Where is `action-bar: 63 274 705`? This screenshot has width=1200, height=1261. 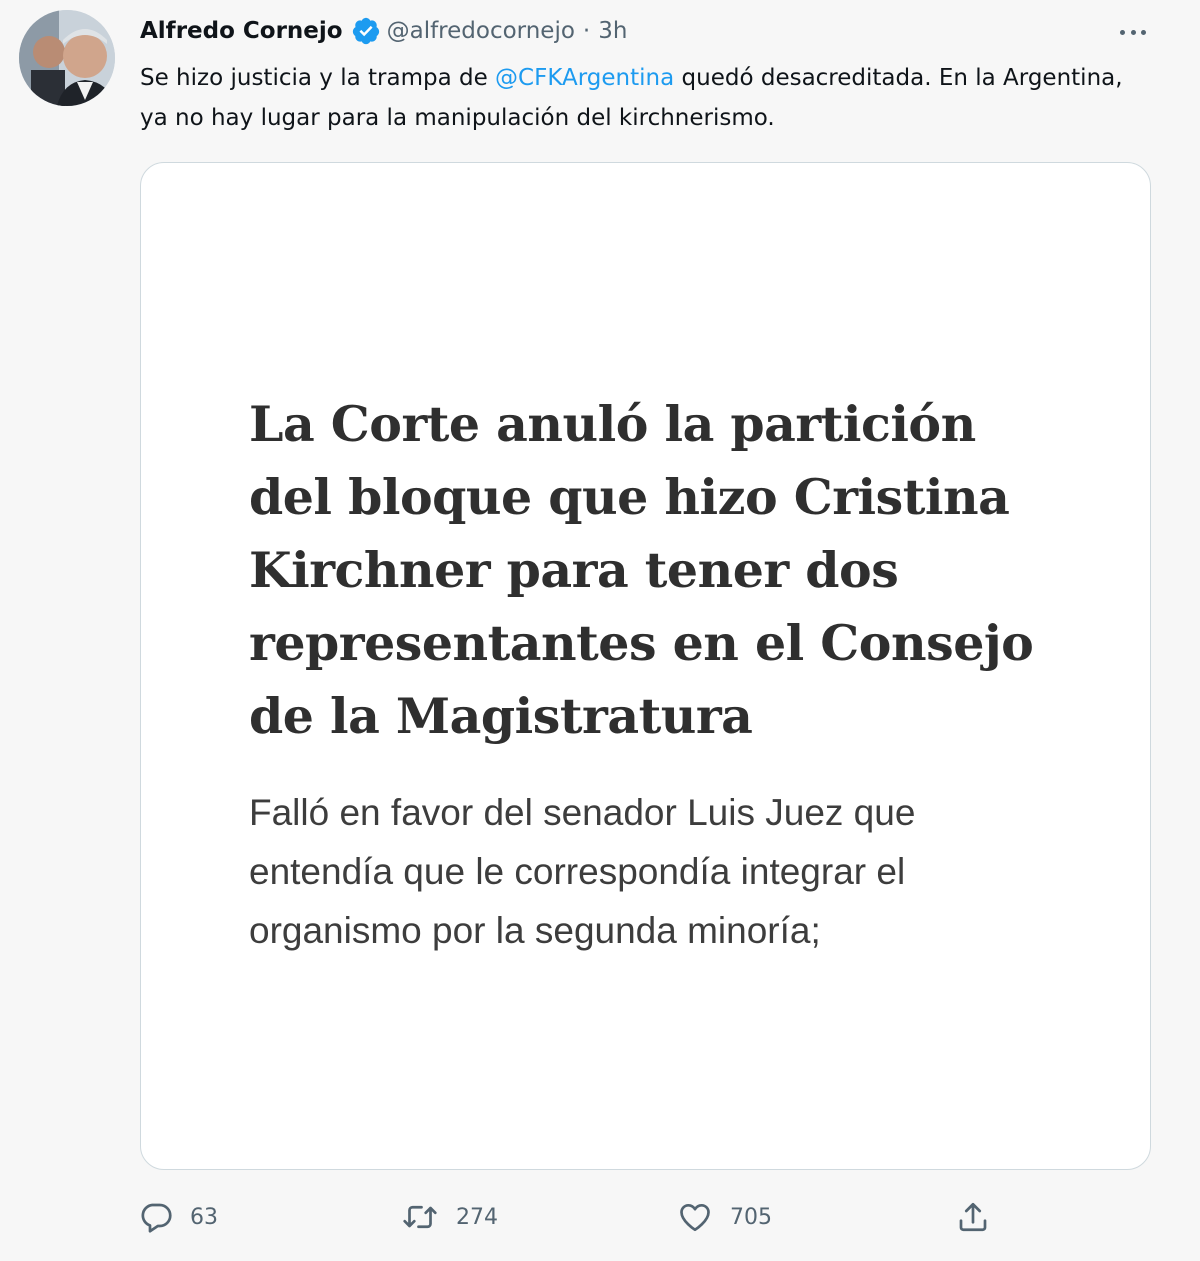
action-bar: 63 274 705 is located at coordinates (568, 1217).